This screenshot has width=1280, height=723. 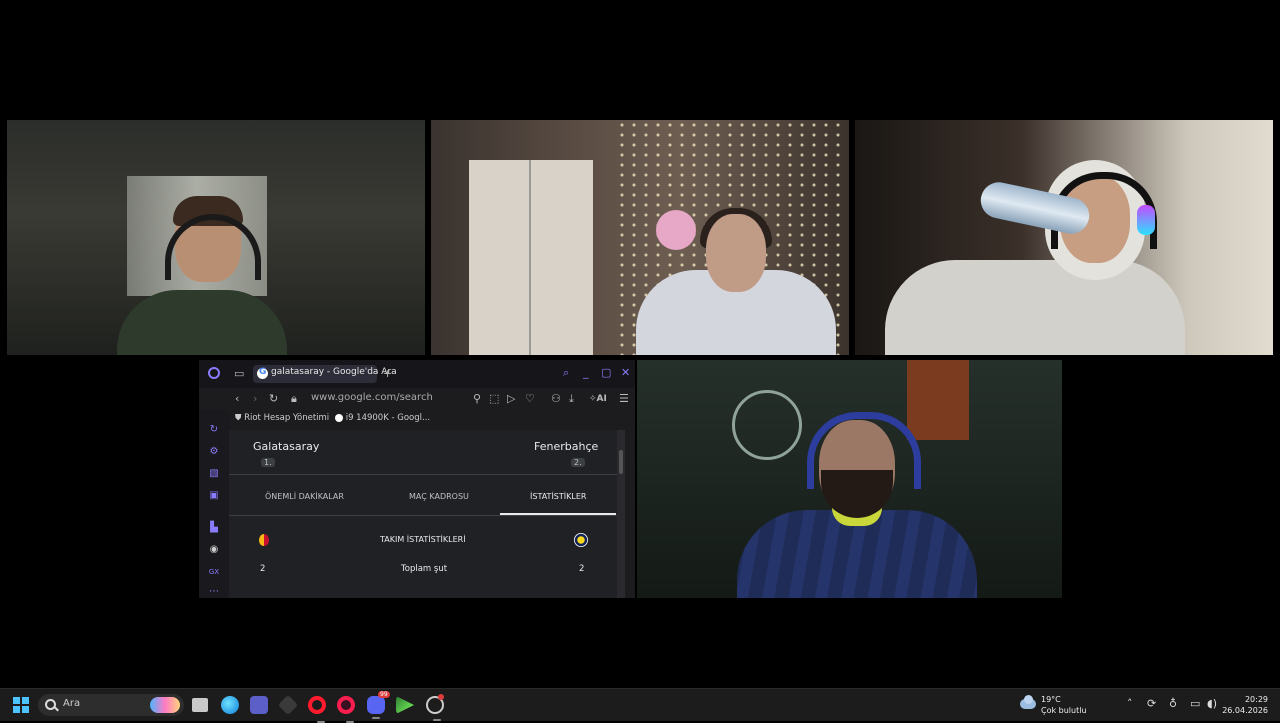 What do you see at coordinates (424, 569) in the screenshot?
I see `stat-label: Toplam şut` at bounding box center [424, 569].